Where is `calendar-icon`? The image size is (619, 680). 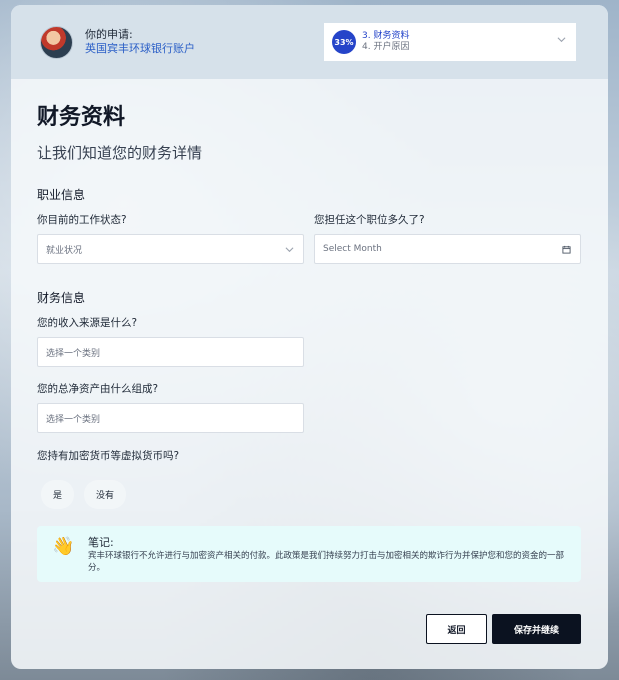 calendar-icon is located at coordinates (566, 249).